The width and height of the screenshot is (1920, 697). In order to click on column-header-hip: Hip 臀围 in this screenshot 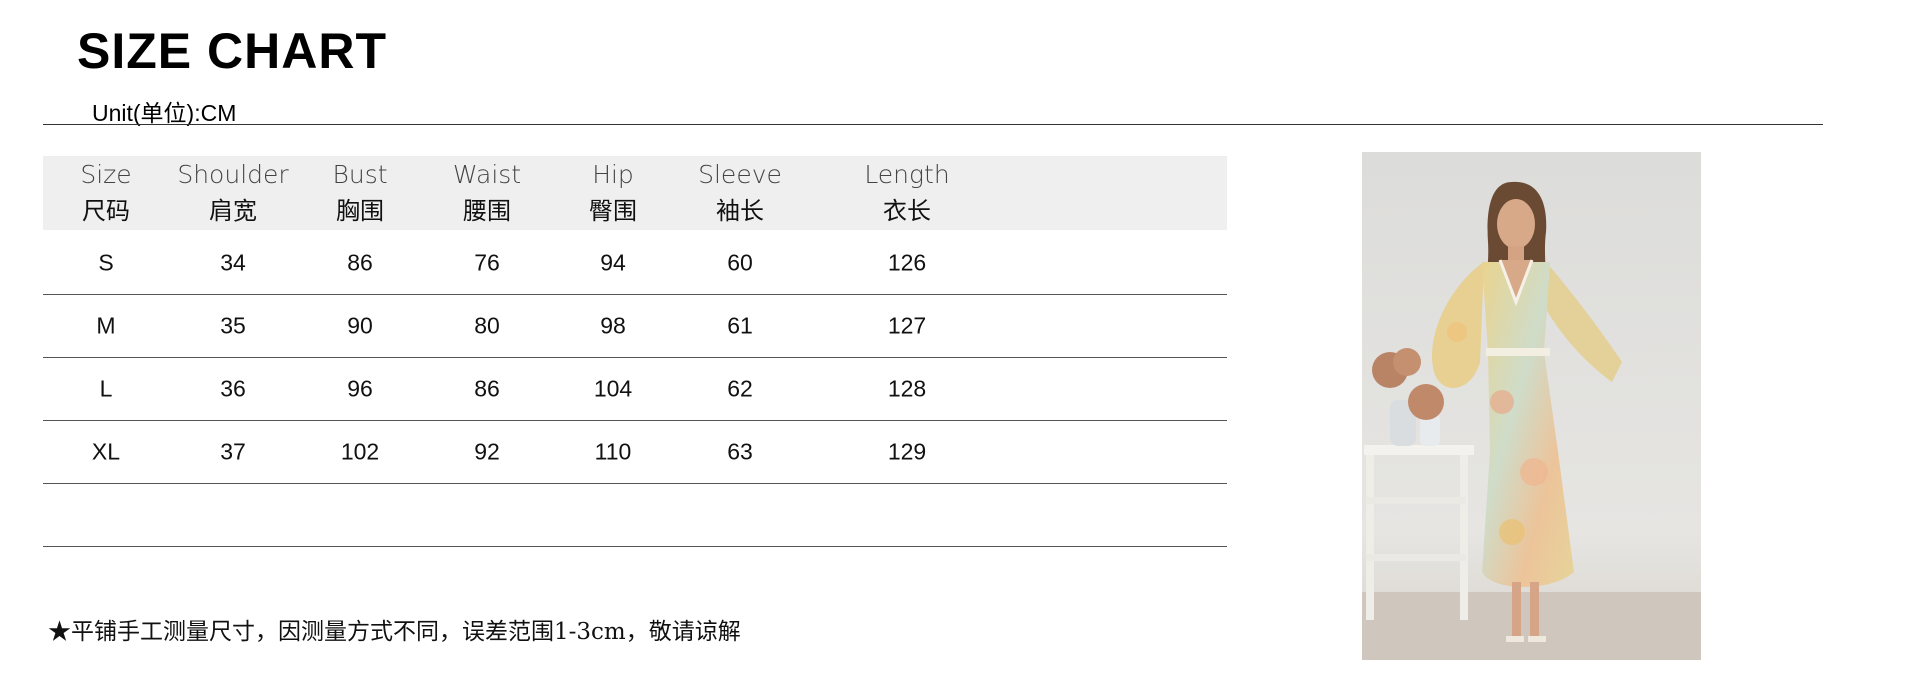, I will do `click(613, 192)`.